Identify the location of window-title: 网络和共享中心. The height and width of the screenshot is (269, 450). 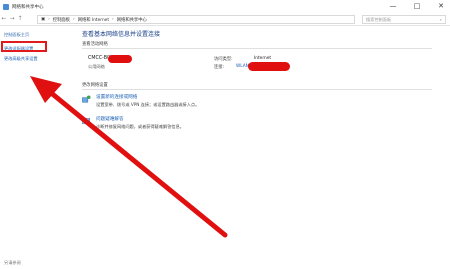
(28, 7).